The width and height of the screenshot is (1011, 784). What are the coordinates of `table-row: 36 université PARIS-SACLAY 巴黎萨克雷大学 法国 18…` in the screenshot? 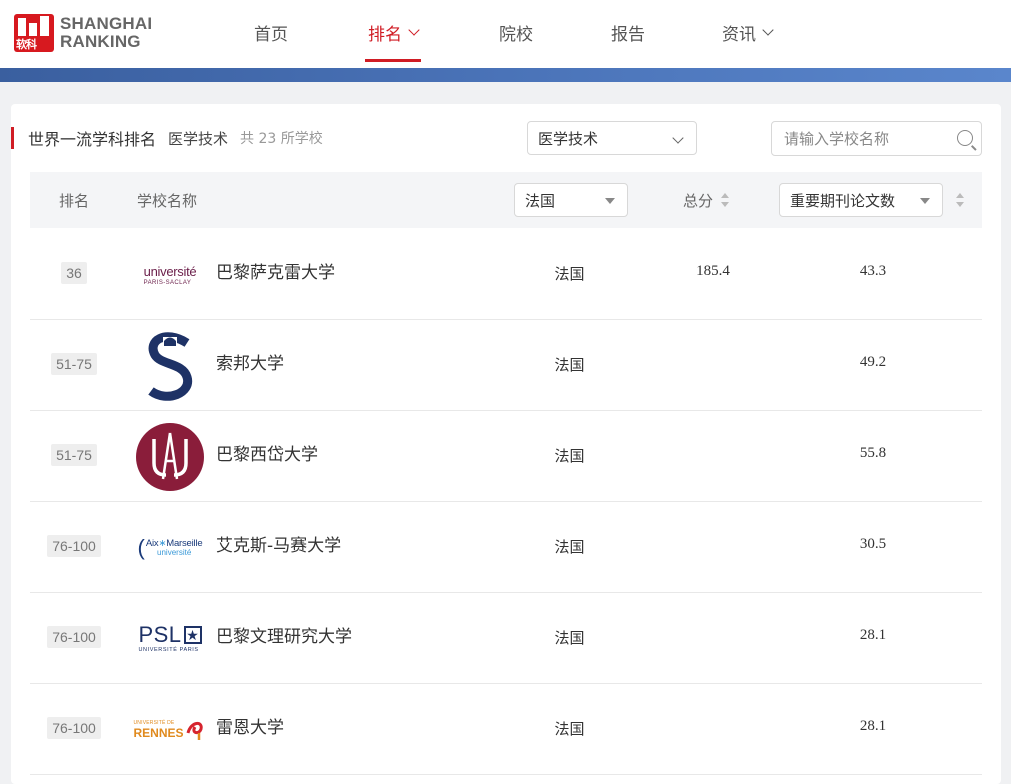 It's located at (506, 274).